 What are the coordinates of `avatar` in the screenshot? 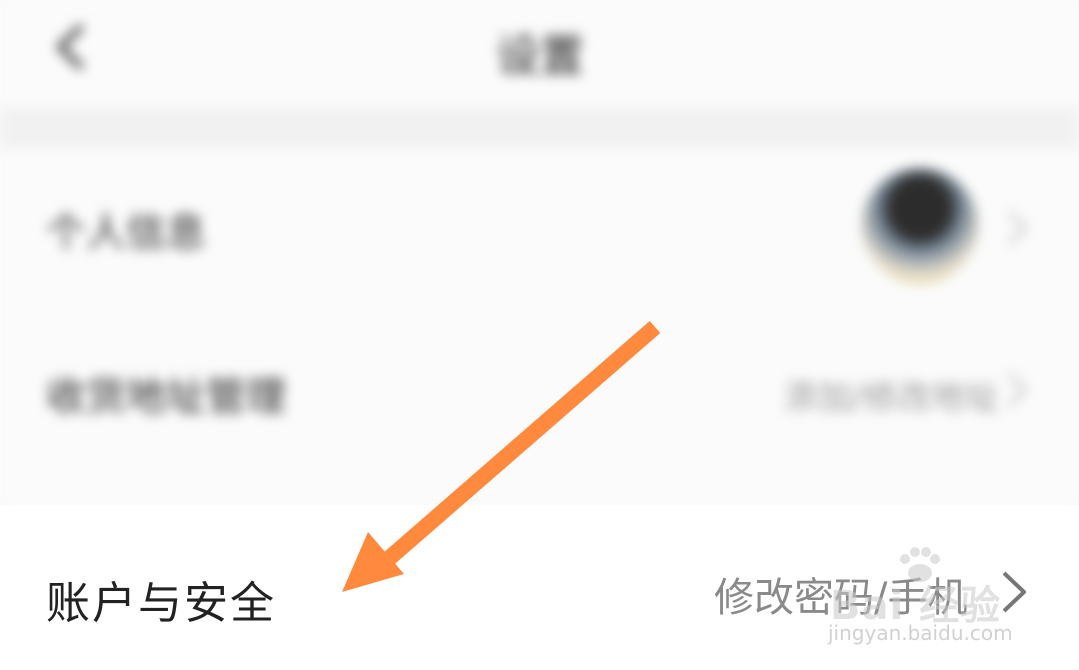 It's located at (920, 226).